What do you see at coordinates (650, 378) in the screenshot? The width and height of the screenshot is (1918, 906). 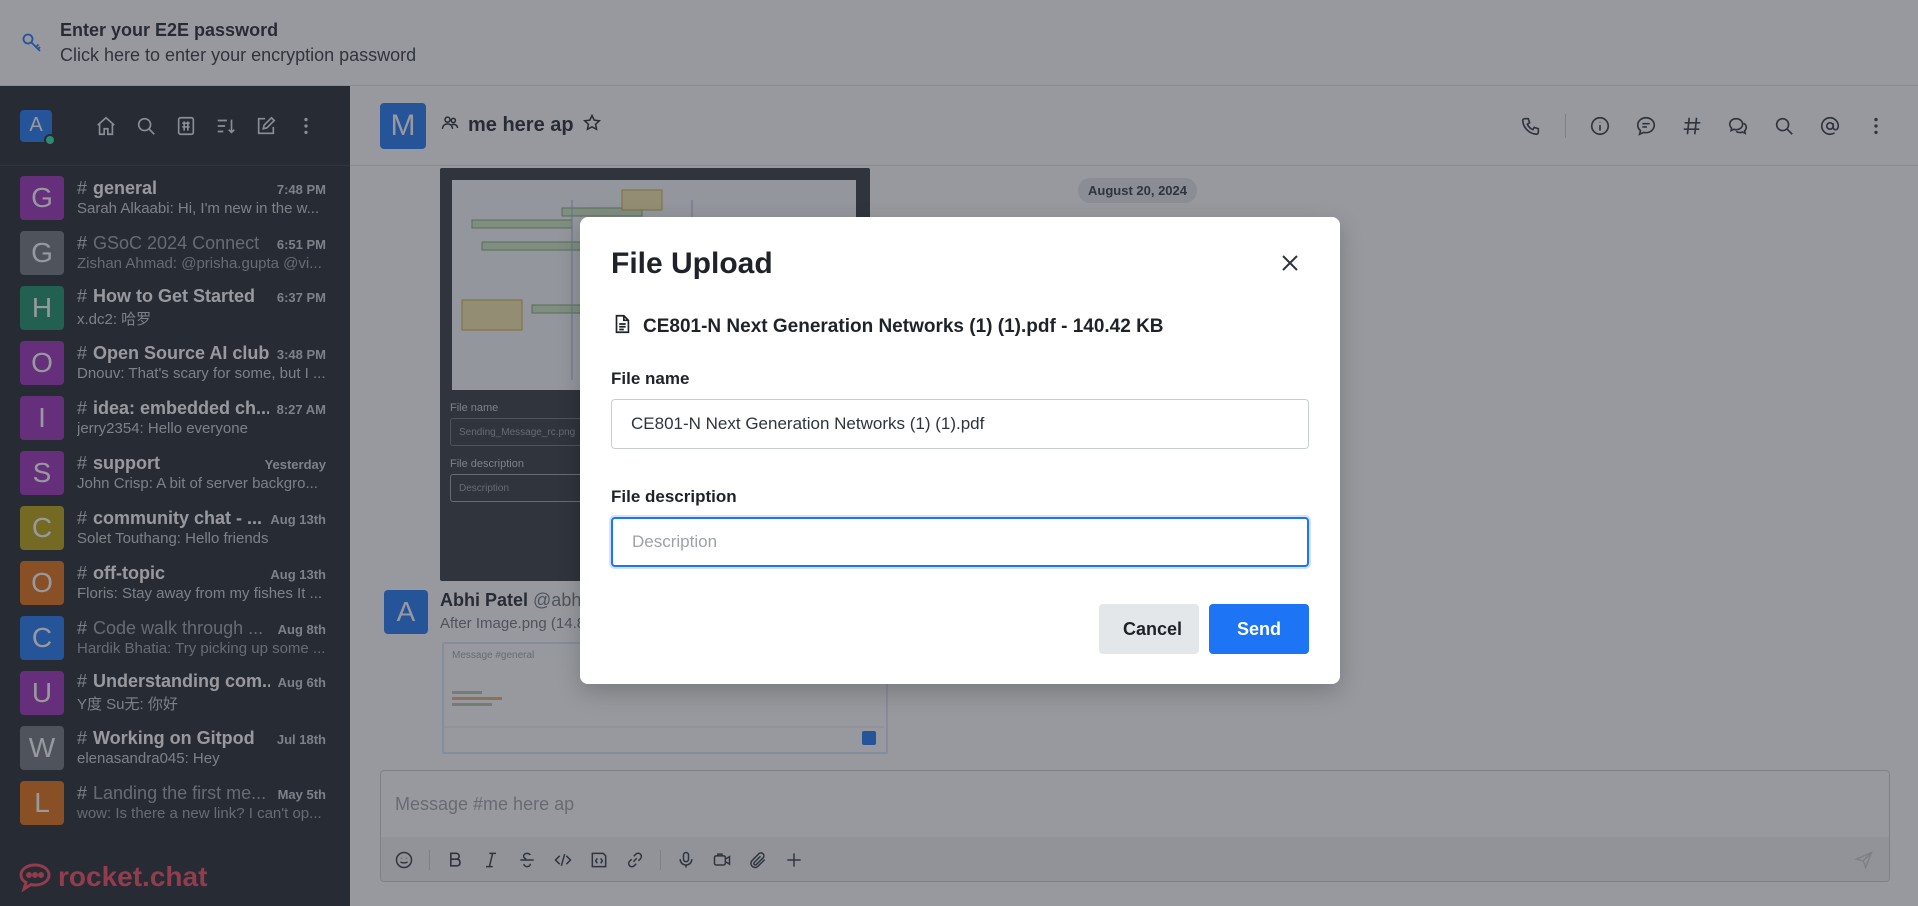 I see `file-name-label: File name` at bounding box center [650, 378].